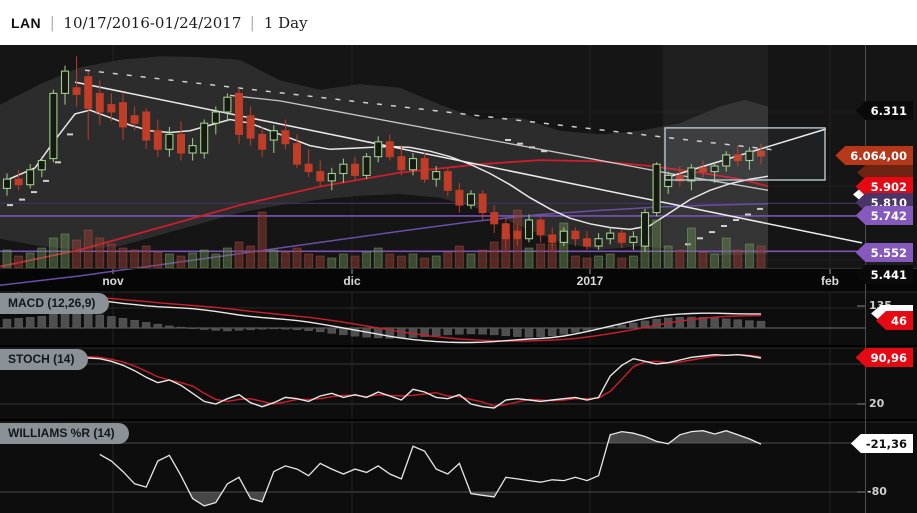 The width and height of the screenshot is (917, 513). I want to click on price-badge: 5.441, so click(884, 274).